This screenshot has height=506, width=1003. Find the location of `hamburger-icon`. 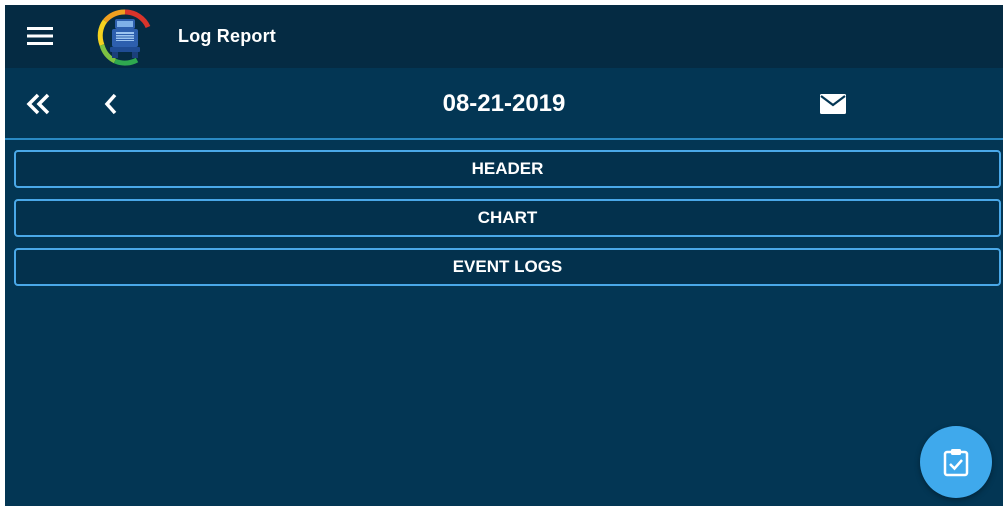

hamburger-icon is located at coordinates (40, 36).